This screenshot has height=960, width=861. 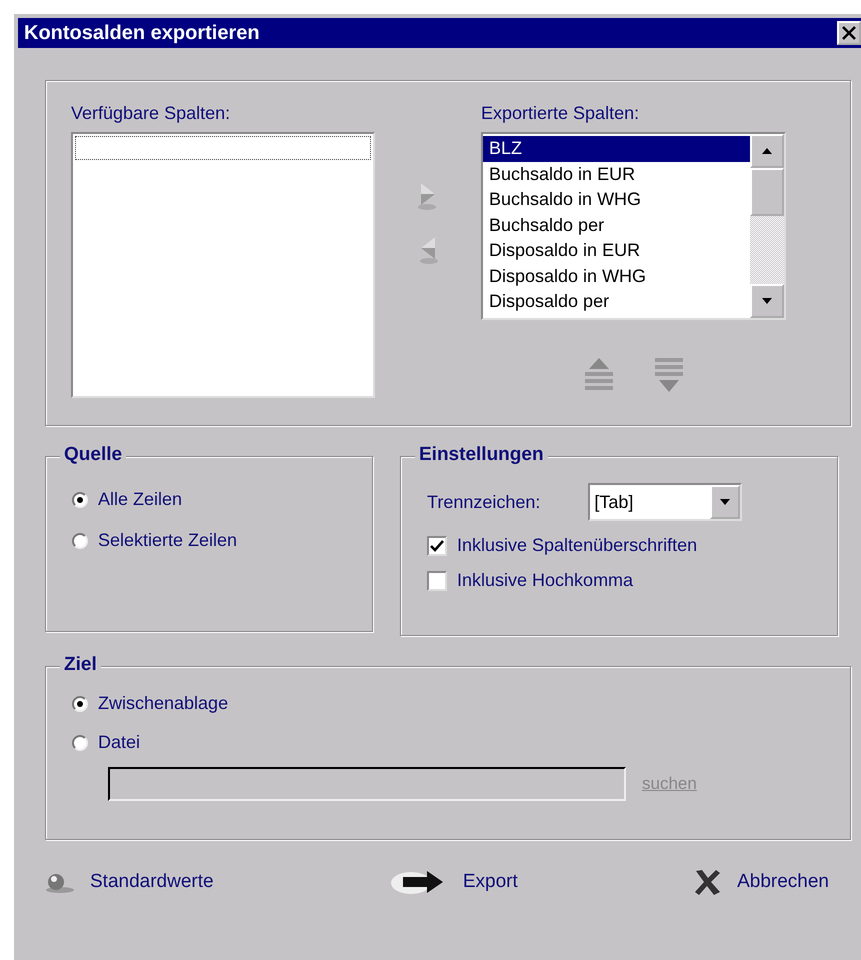 I want to click on list-item: BLZ, so click(x=616, y=149).